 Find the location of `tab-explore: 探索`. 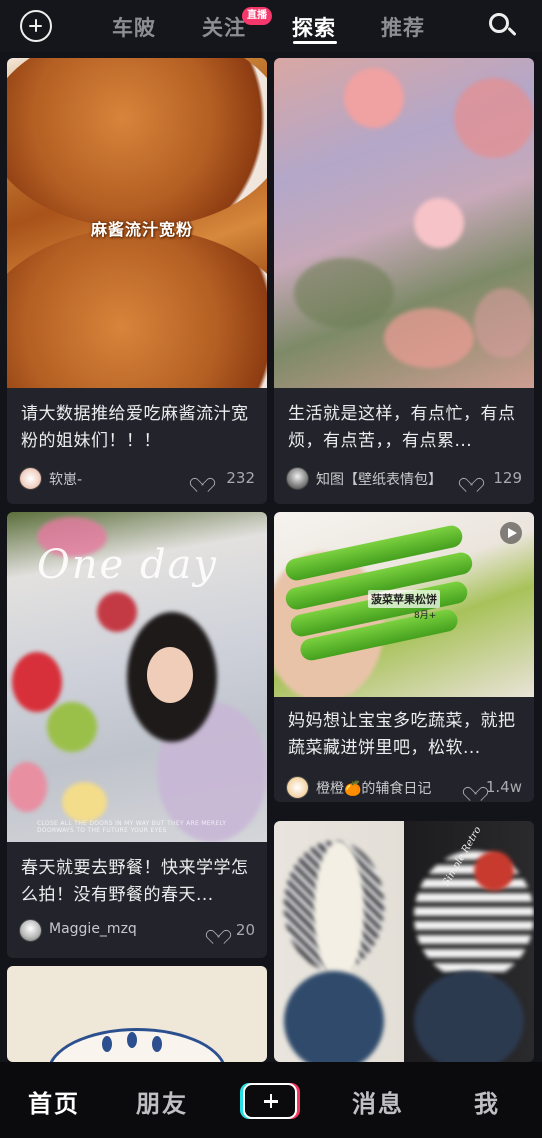

tab-explore: 探索 is located at coordinates (314, 27).